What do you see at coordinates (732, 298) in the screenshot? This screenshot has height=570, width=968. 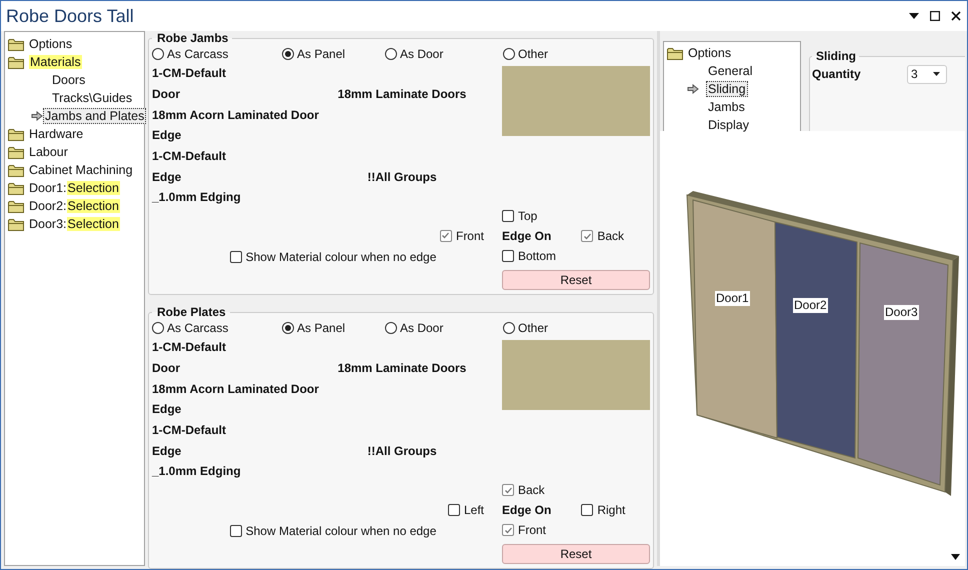 I see `door-label: Door1` at bounding box center [732, 298].